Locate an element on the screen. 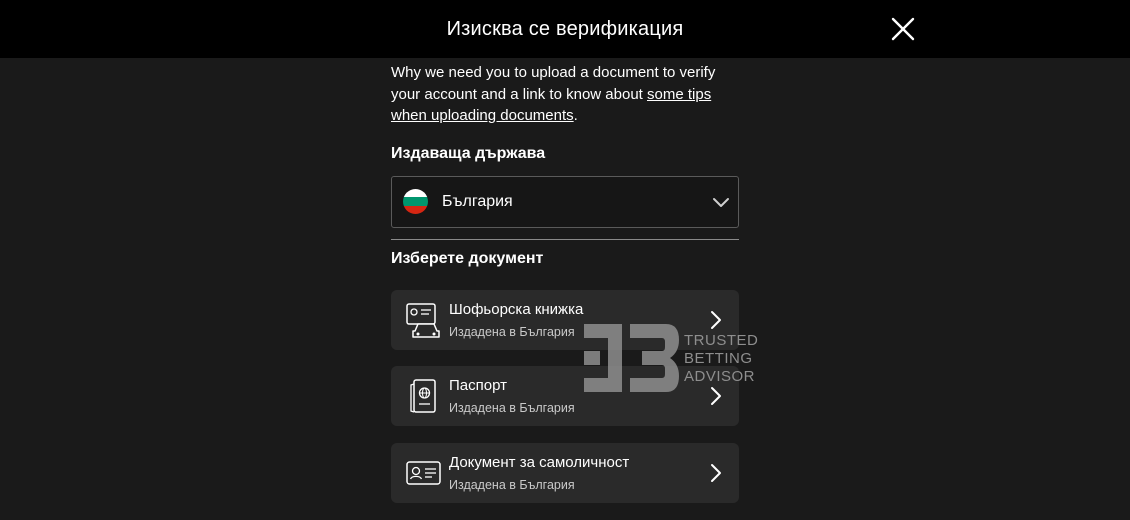  modal-title: Изисква се верификация is located at coordinates (565, 28).